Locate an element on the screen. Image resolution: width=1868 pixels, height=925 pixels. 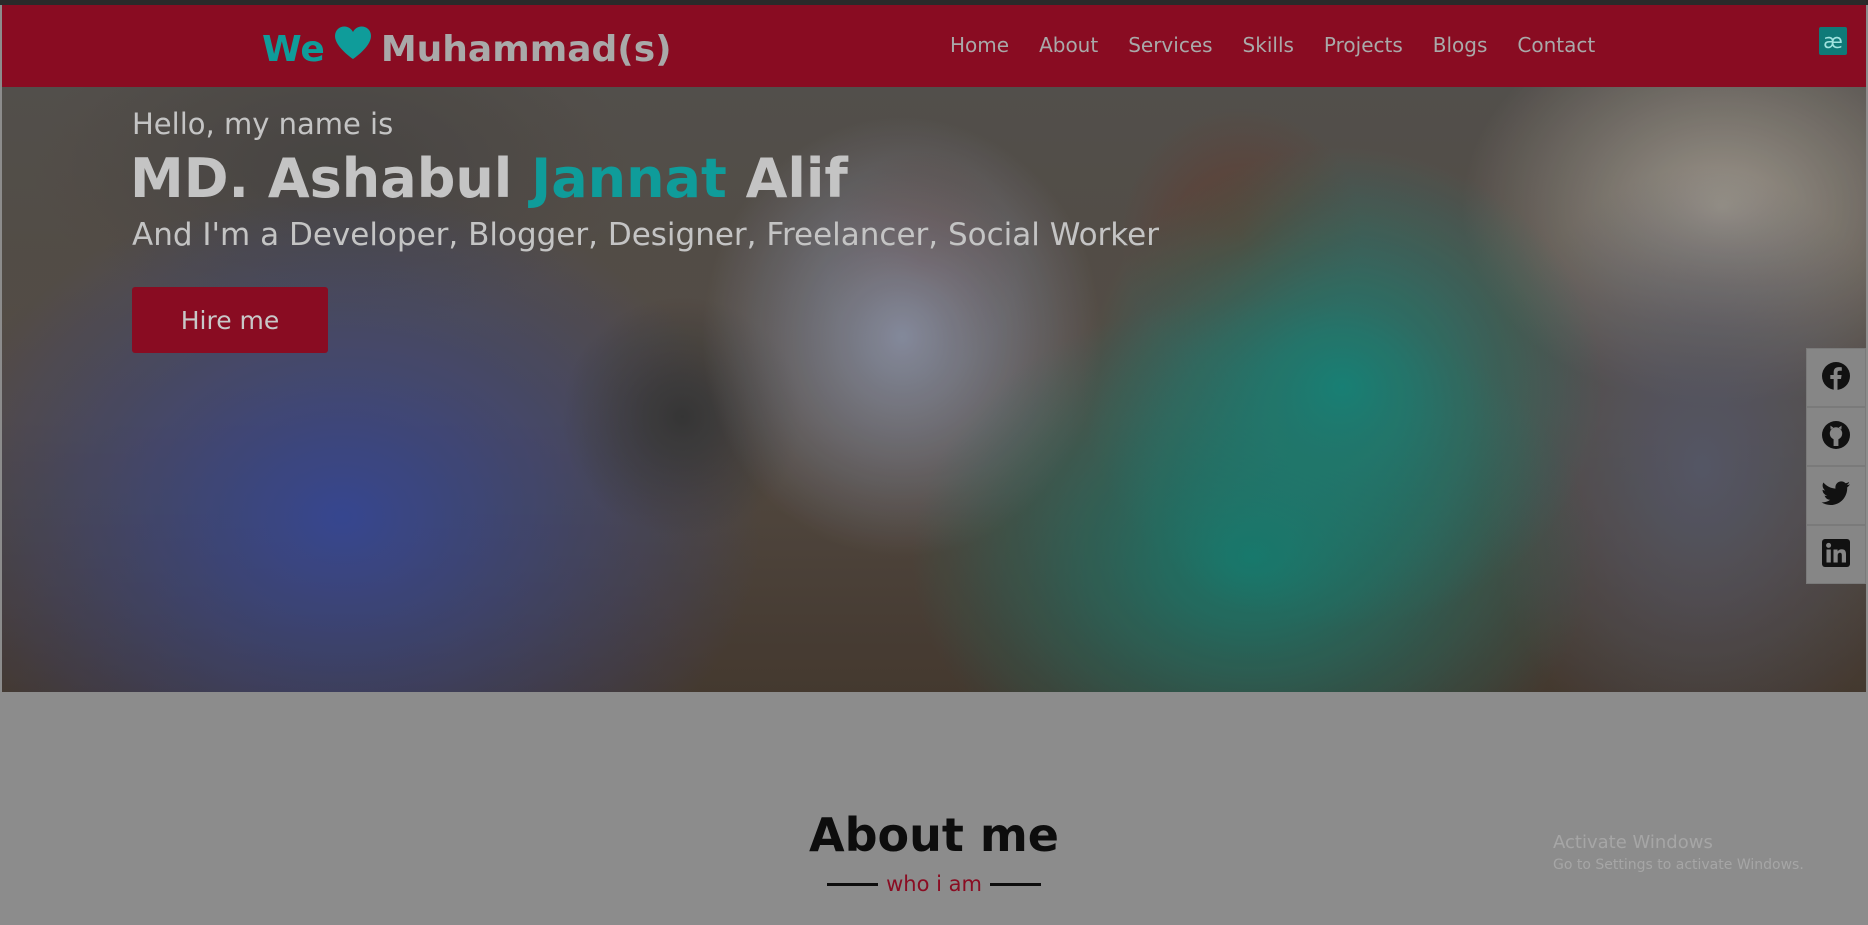
social-sidebar is located at coordinates (1836, 466).